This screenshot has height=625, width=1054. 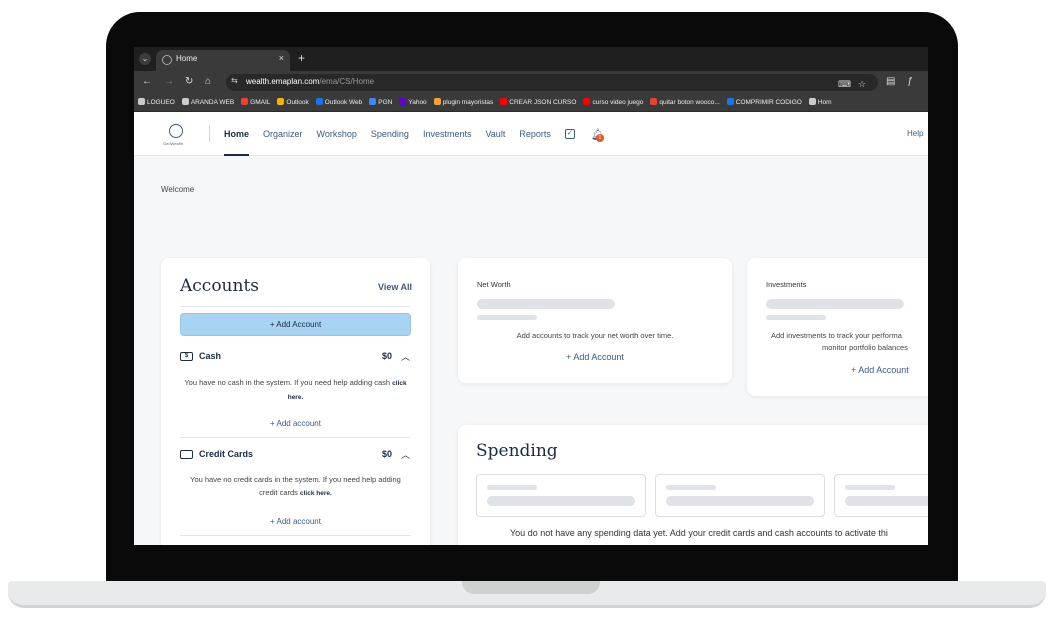 What do you see at coordinates (295, 358) in the screenshot?
I see `cash-section-header: $ Cash $0 ︿` at bounding box center [295, 358].